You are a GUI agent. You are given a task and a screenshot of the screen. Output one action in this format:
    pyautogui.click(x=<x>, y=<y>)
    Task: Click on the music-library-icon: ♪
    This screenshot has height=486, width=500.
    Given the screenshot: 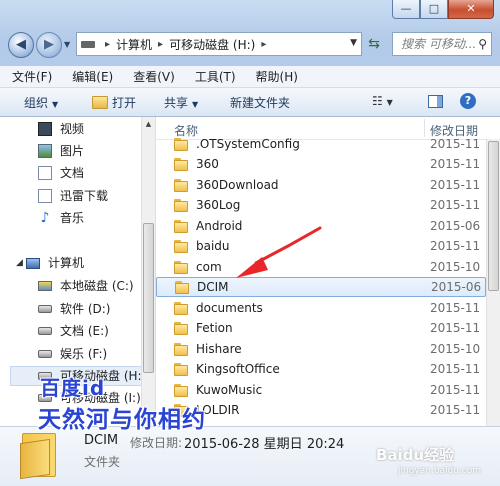 What is the action you would take?
    pyautogui.click(x=45, y=218)
    